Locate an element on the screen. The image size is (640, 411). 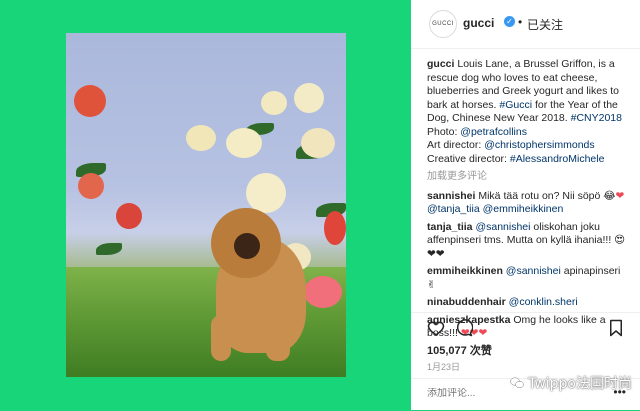
photo-credit-link: @petrafcollins is located at coordinates (493, 132).